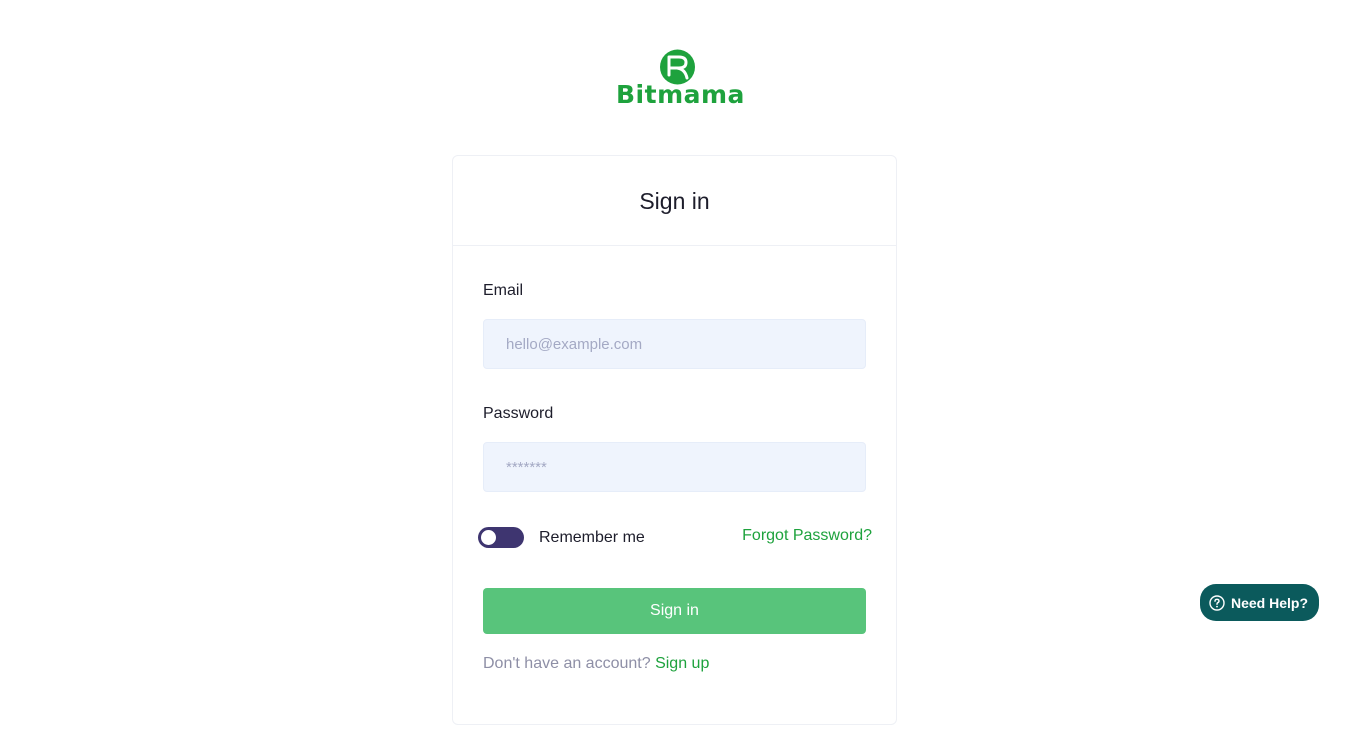  What do you see at coordinates (674, 344) in the screenshot?
I see `email-field` at bounding box center [674, 344].